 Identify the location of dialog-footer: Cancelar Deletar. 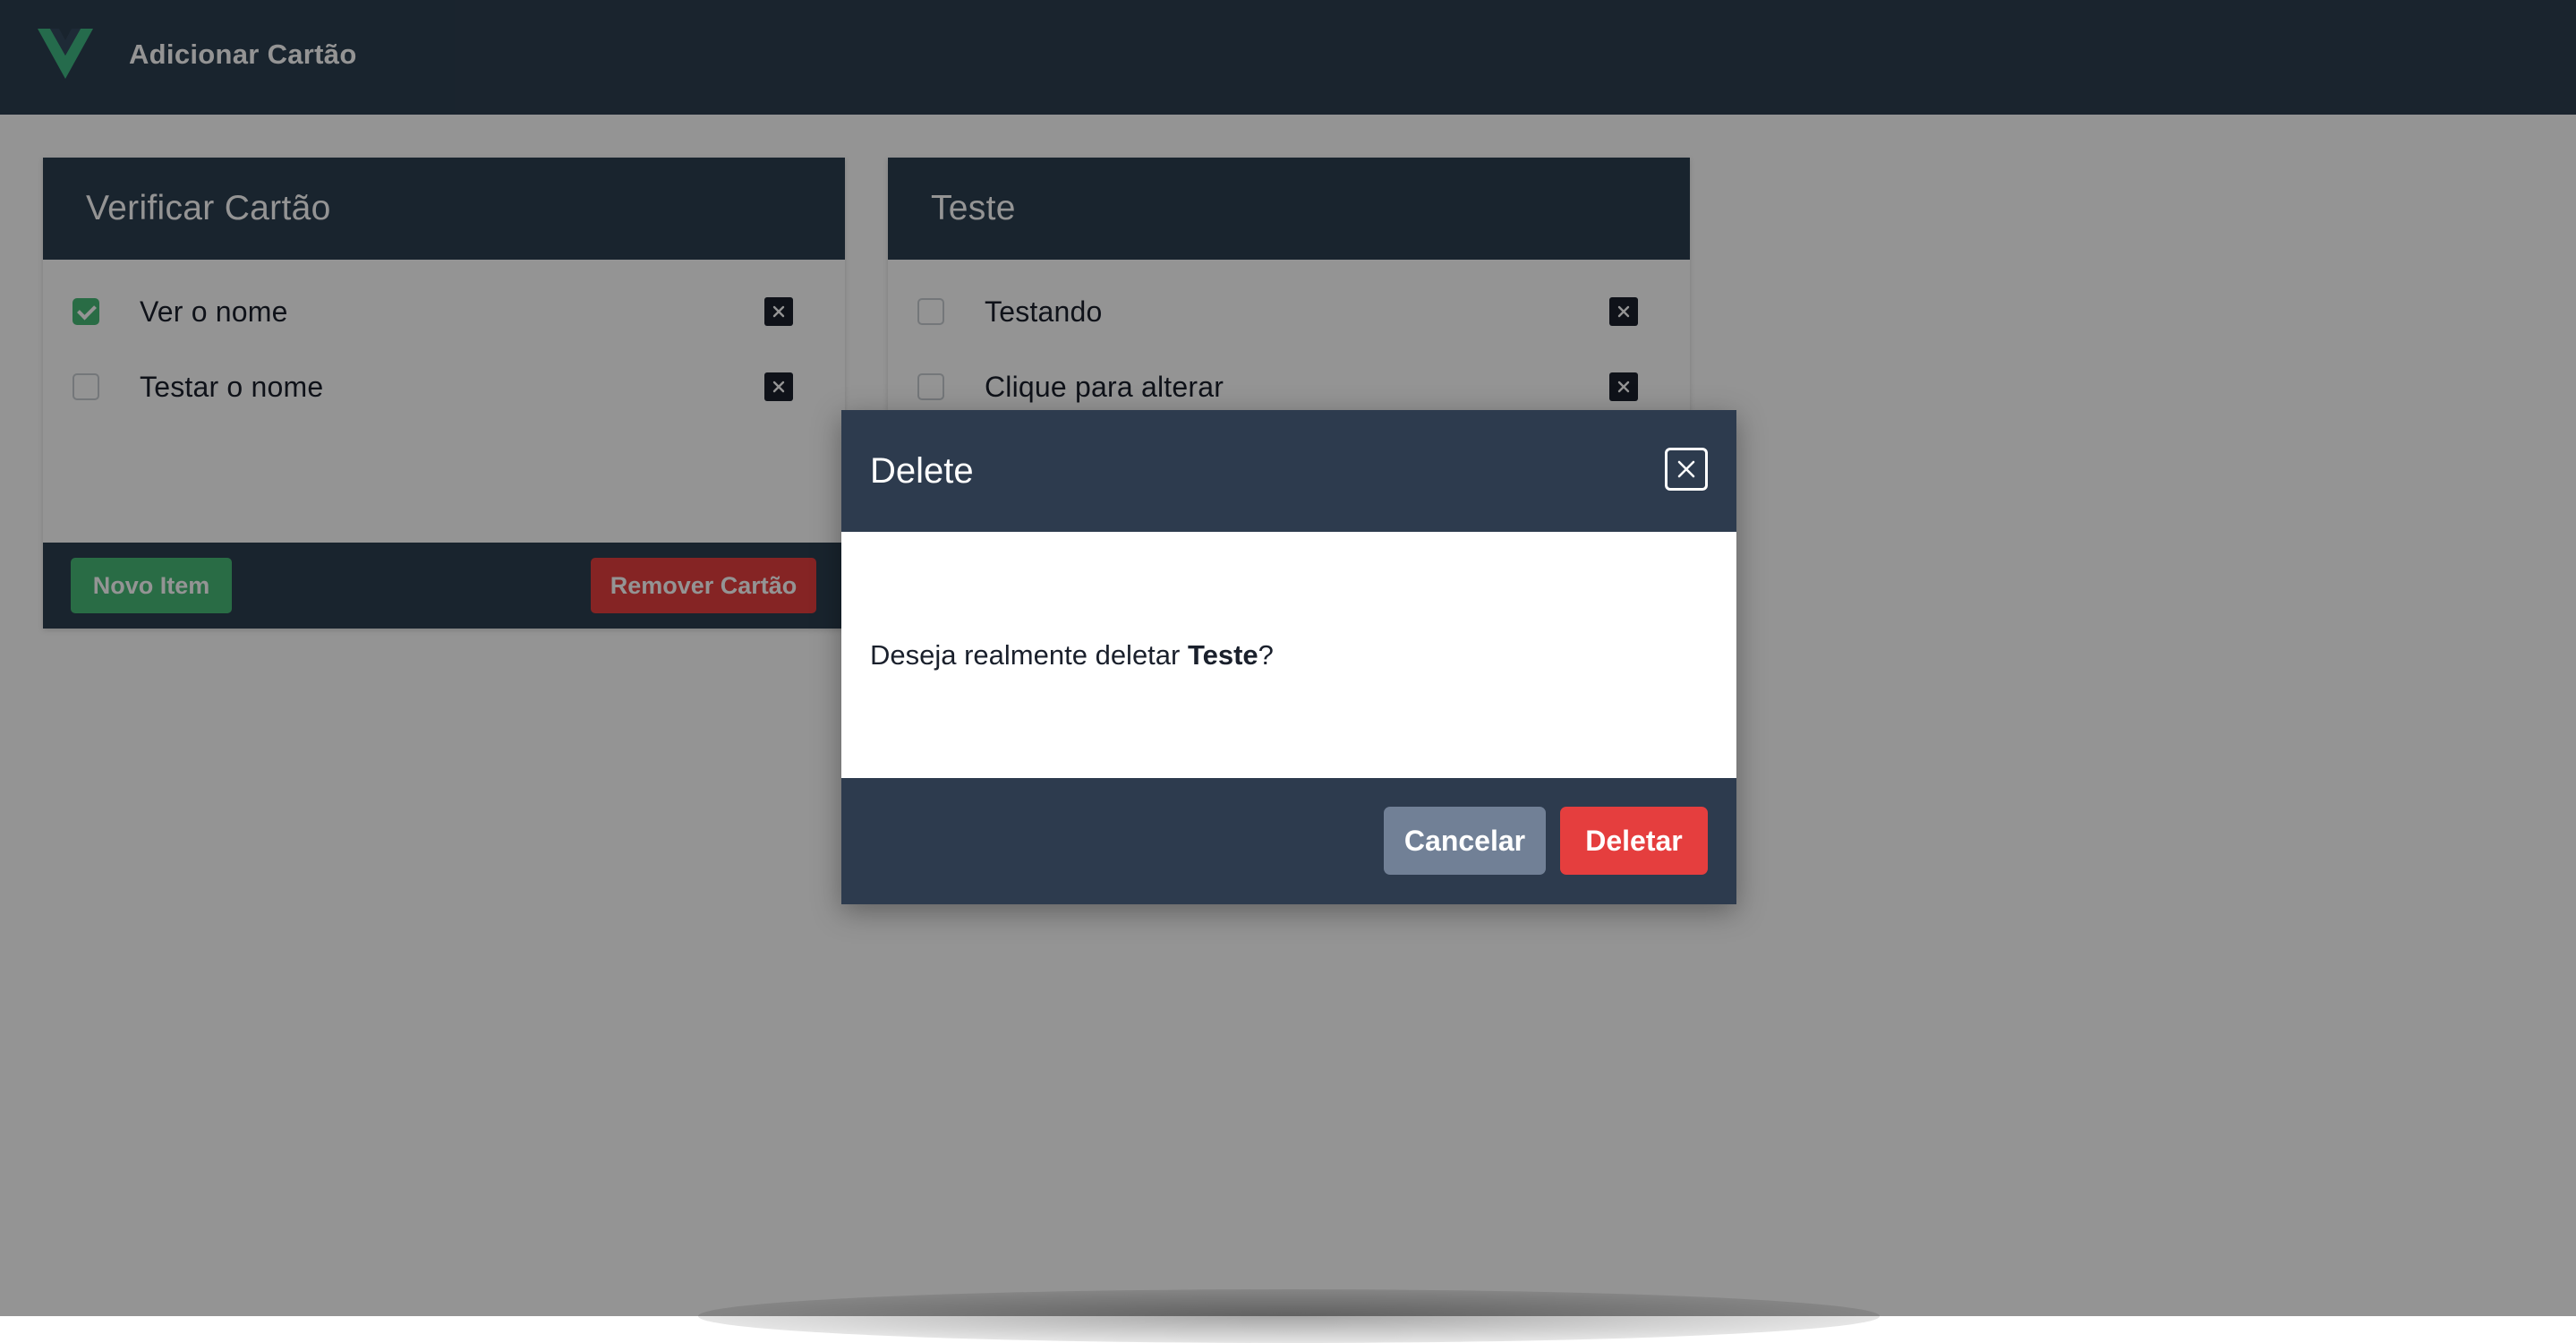
(1288, 841).